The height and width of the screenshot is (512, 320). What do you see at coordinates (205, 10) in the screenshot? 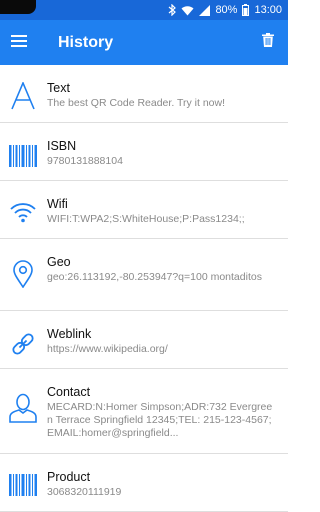
I see `signal-icon` at bounding box center [205, 10].